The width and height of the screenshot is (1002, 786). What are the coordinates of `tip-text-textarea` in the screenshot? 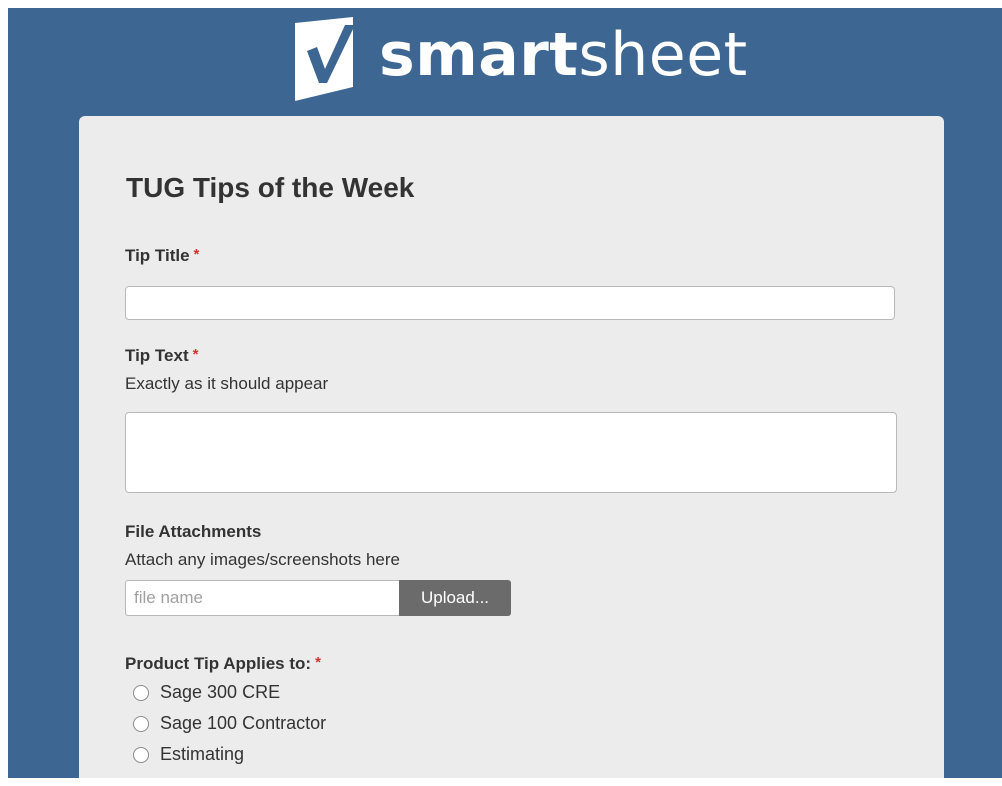 It's located at (511, 452).